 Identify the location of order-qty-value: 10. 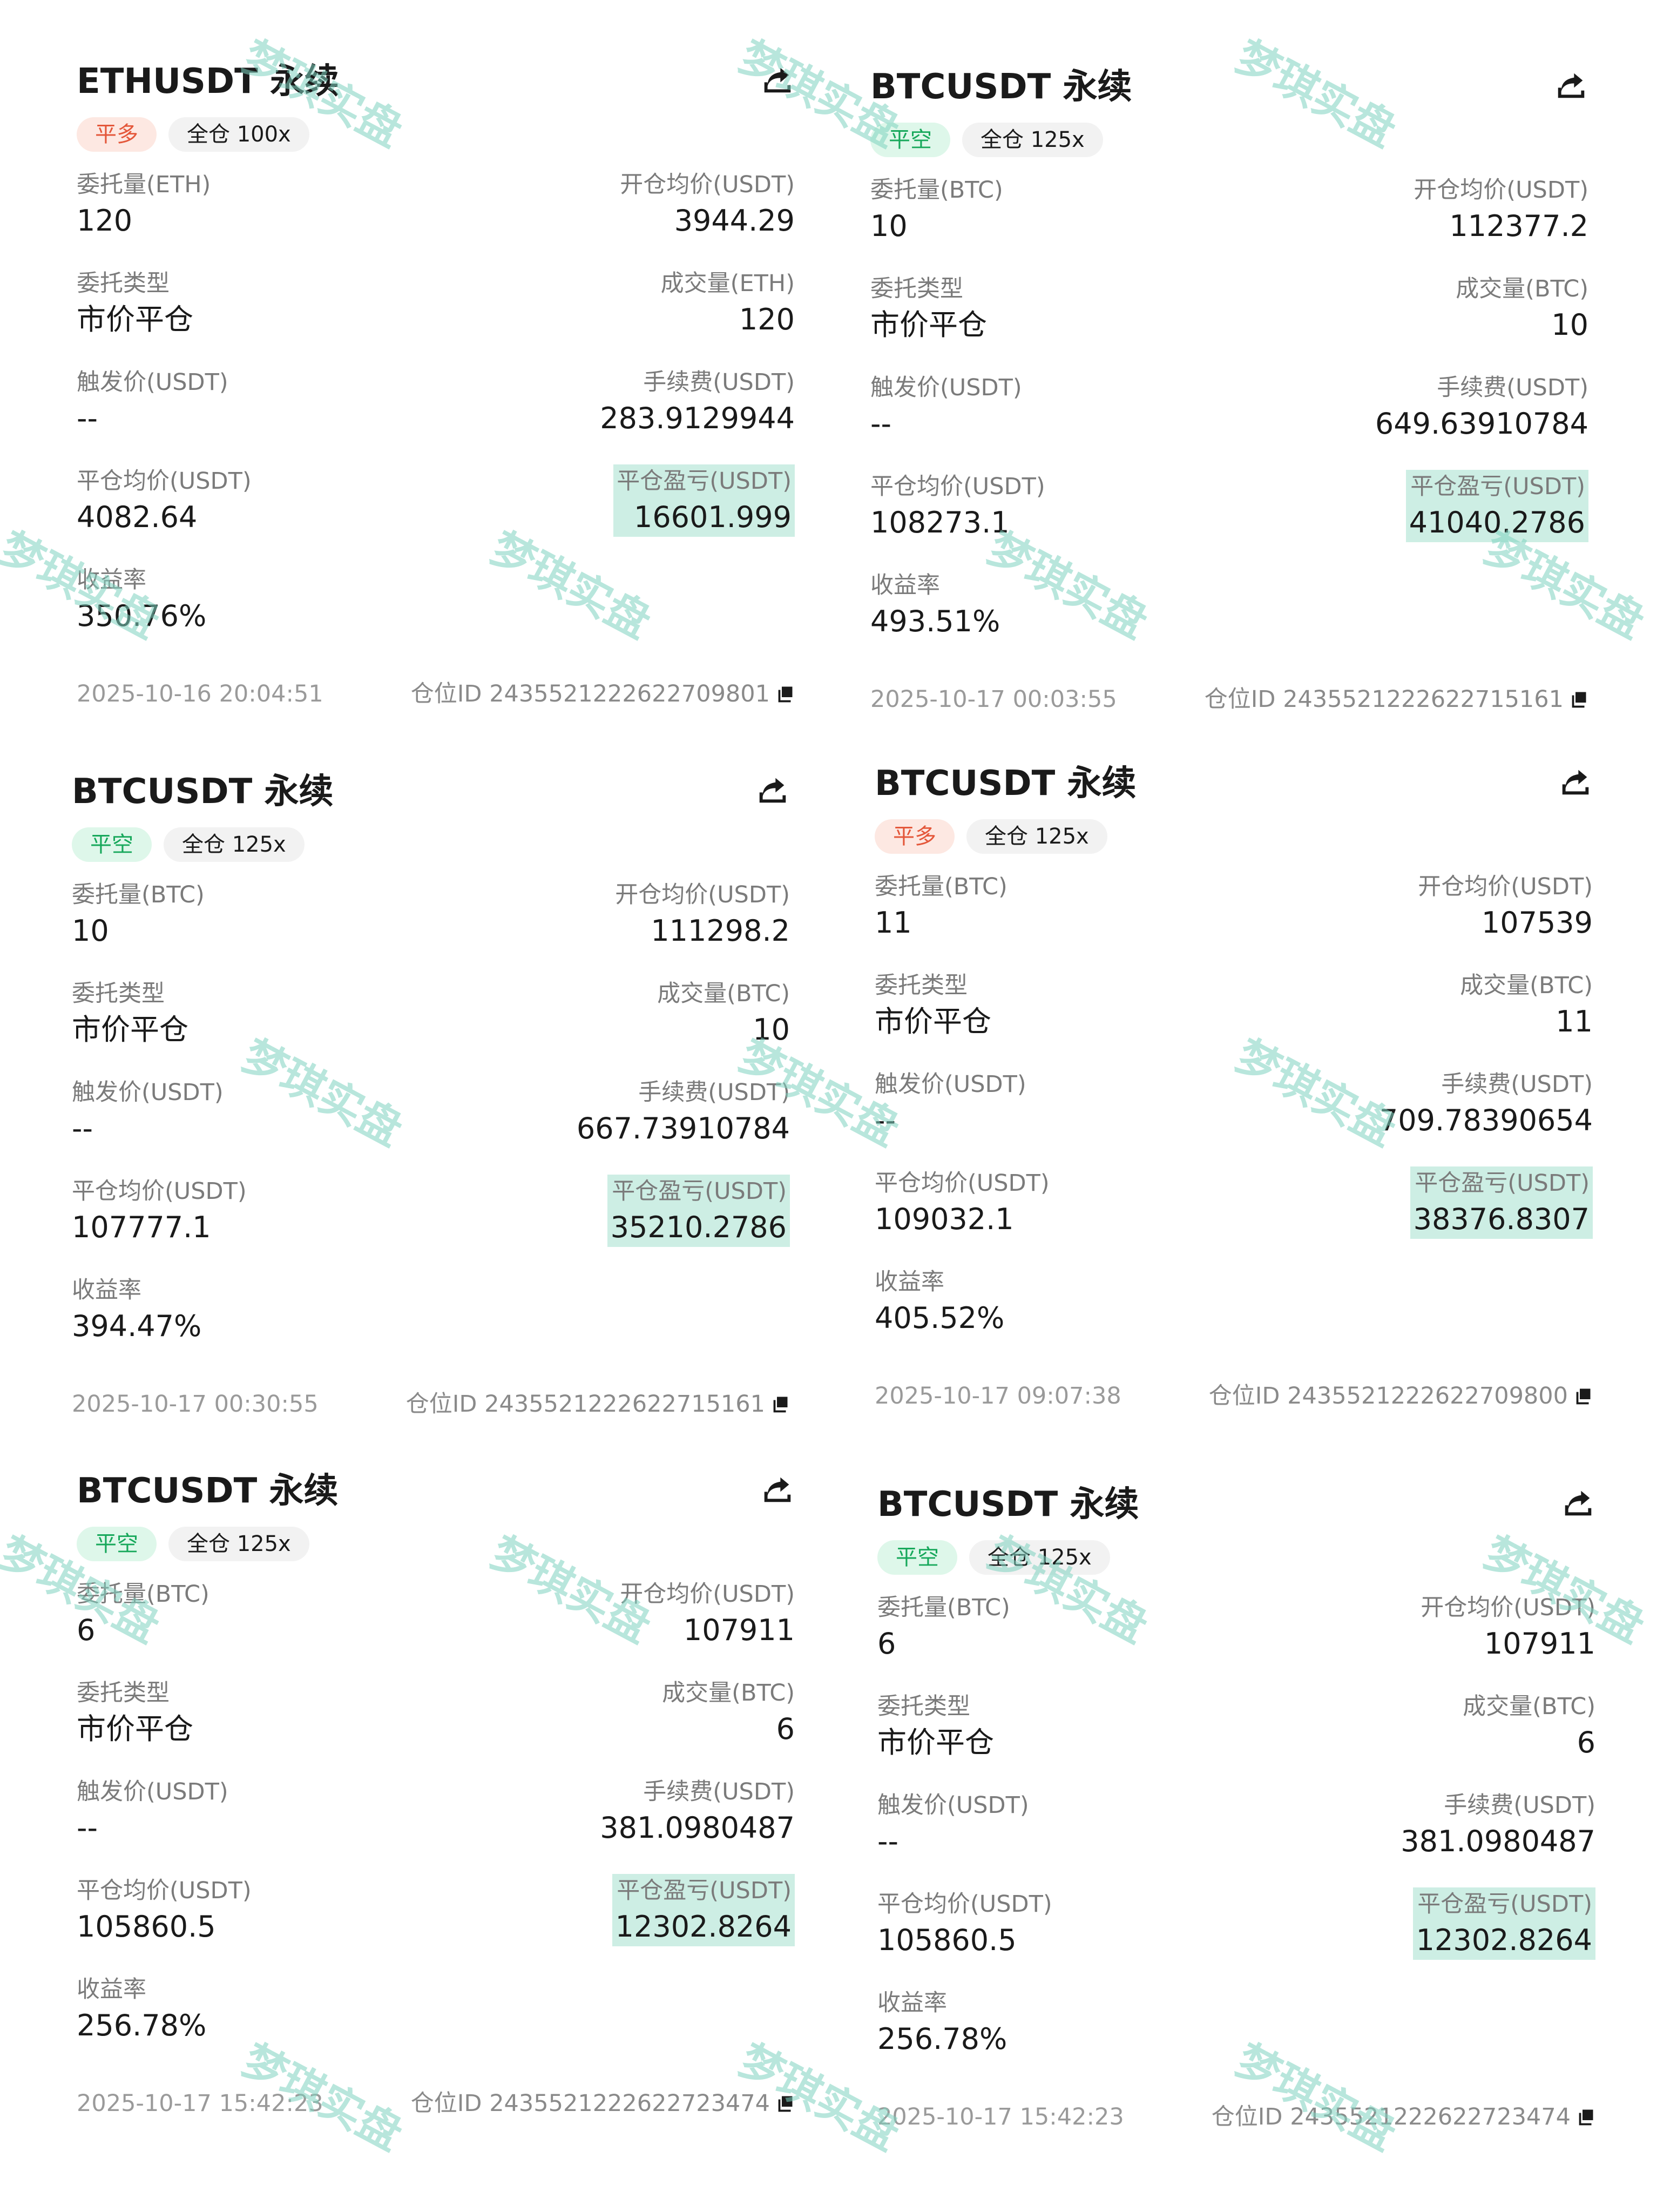
(889, 226).